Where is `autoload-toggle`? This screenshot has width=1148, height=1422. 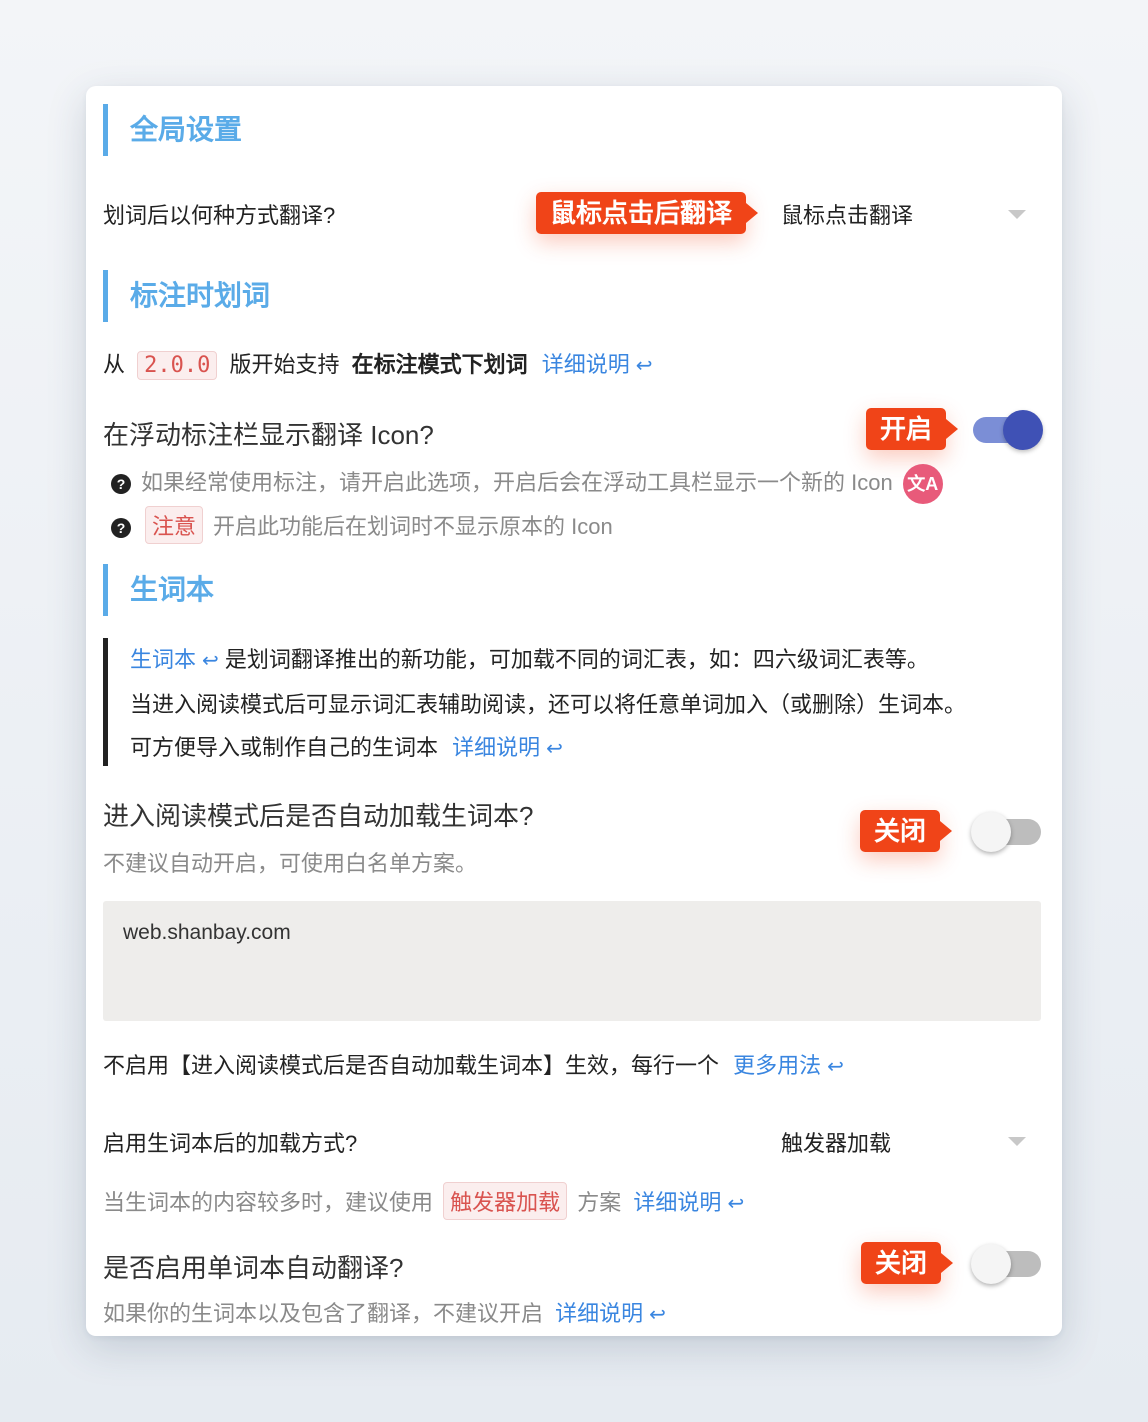
autoload-toggle is located at coordinates (1006, 832).